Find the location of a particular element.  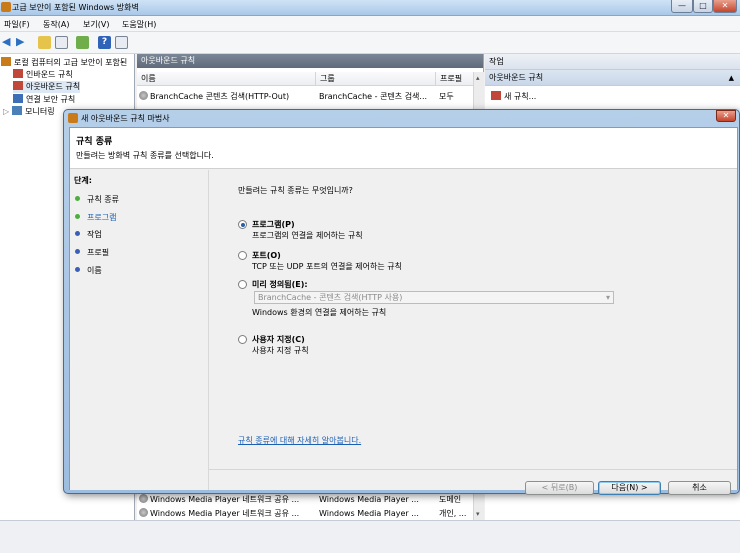

status-bar is located at coordinates (370, 536).